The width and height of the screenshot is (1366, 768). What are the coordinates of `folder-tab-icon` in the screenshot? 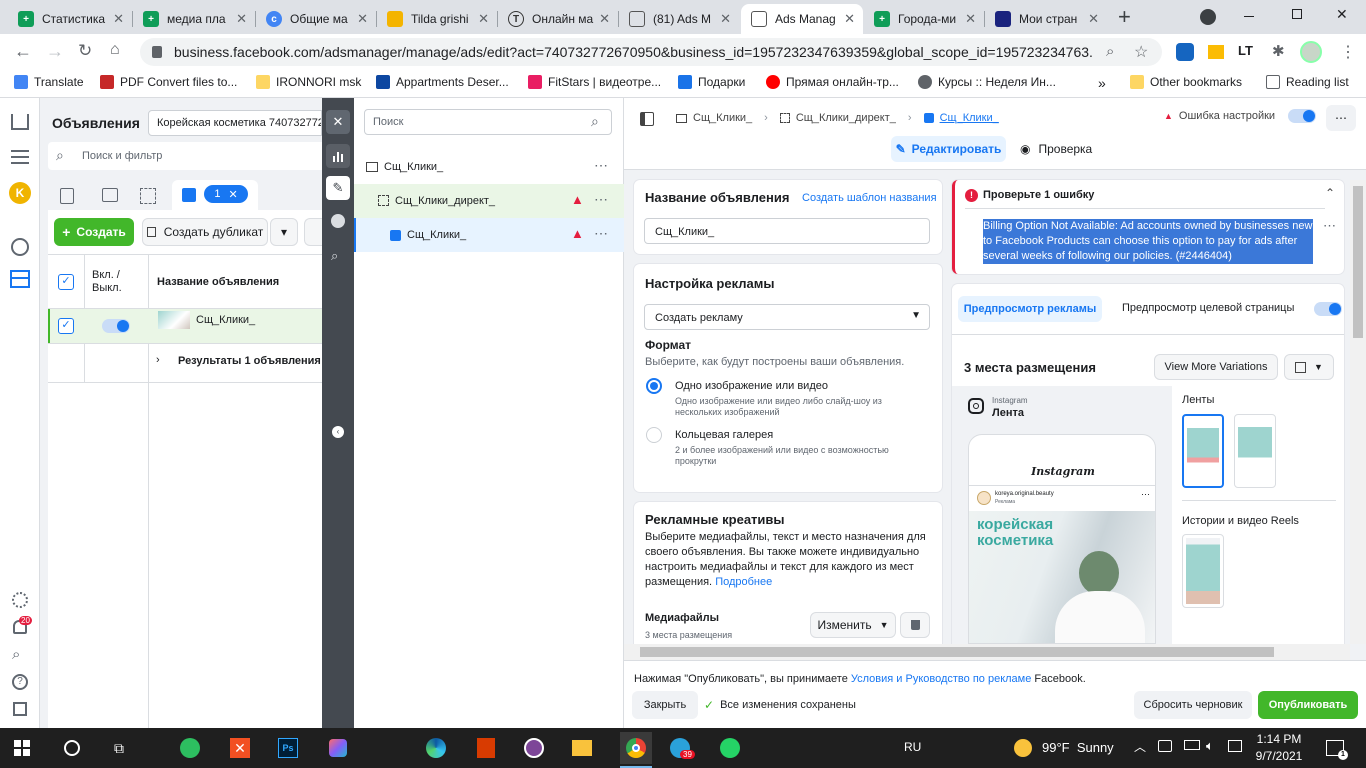 It's located at (110, 195).